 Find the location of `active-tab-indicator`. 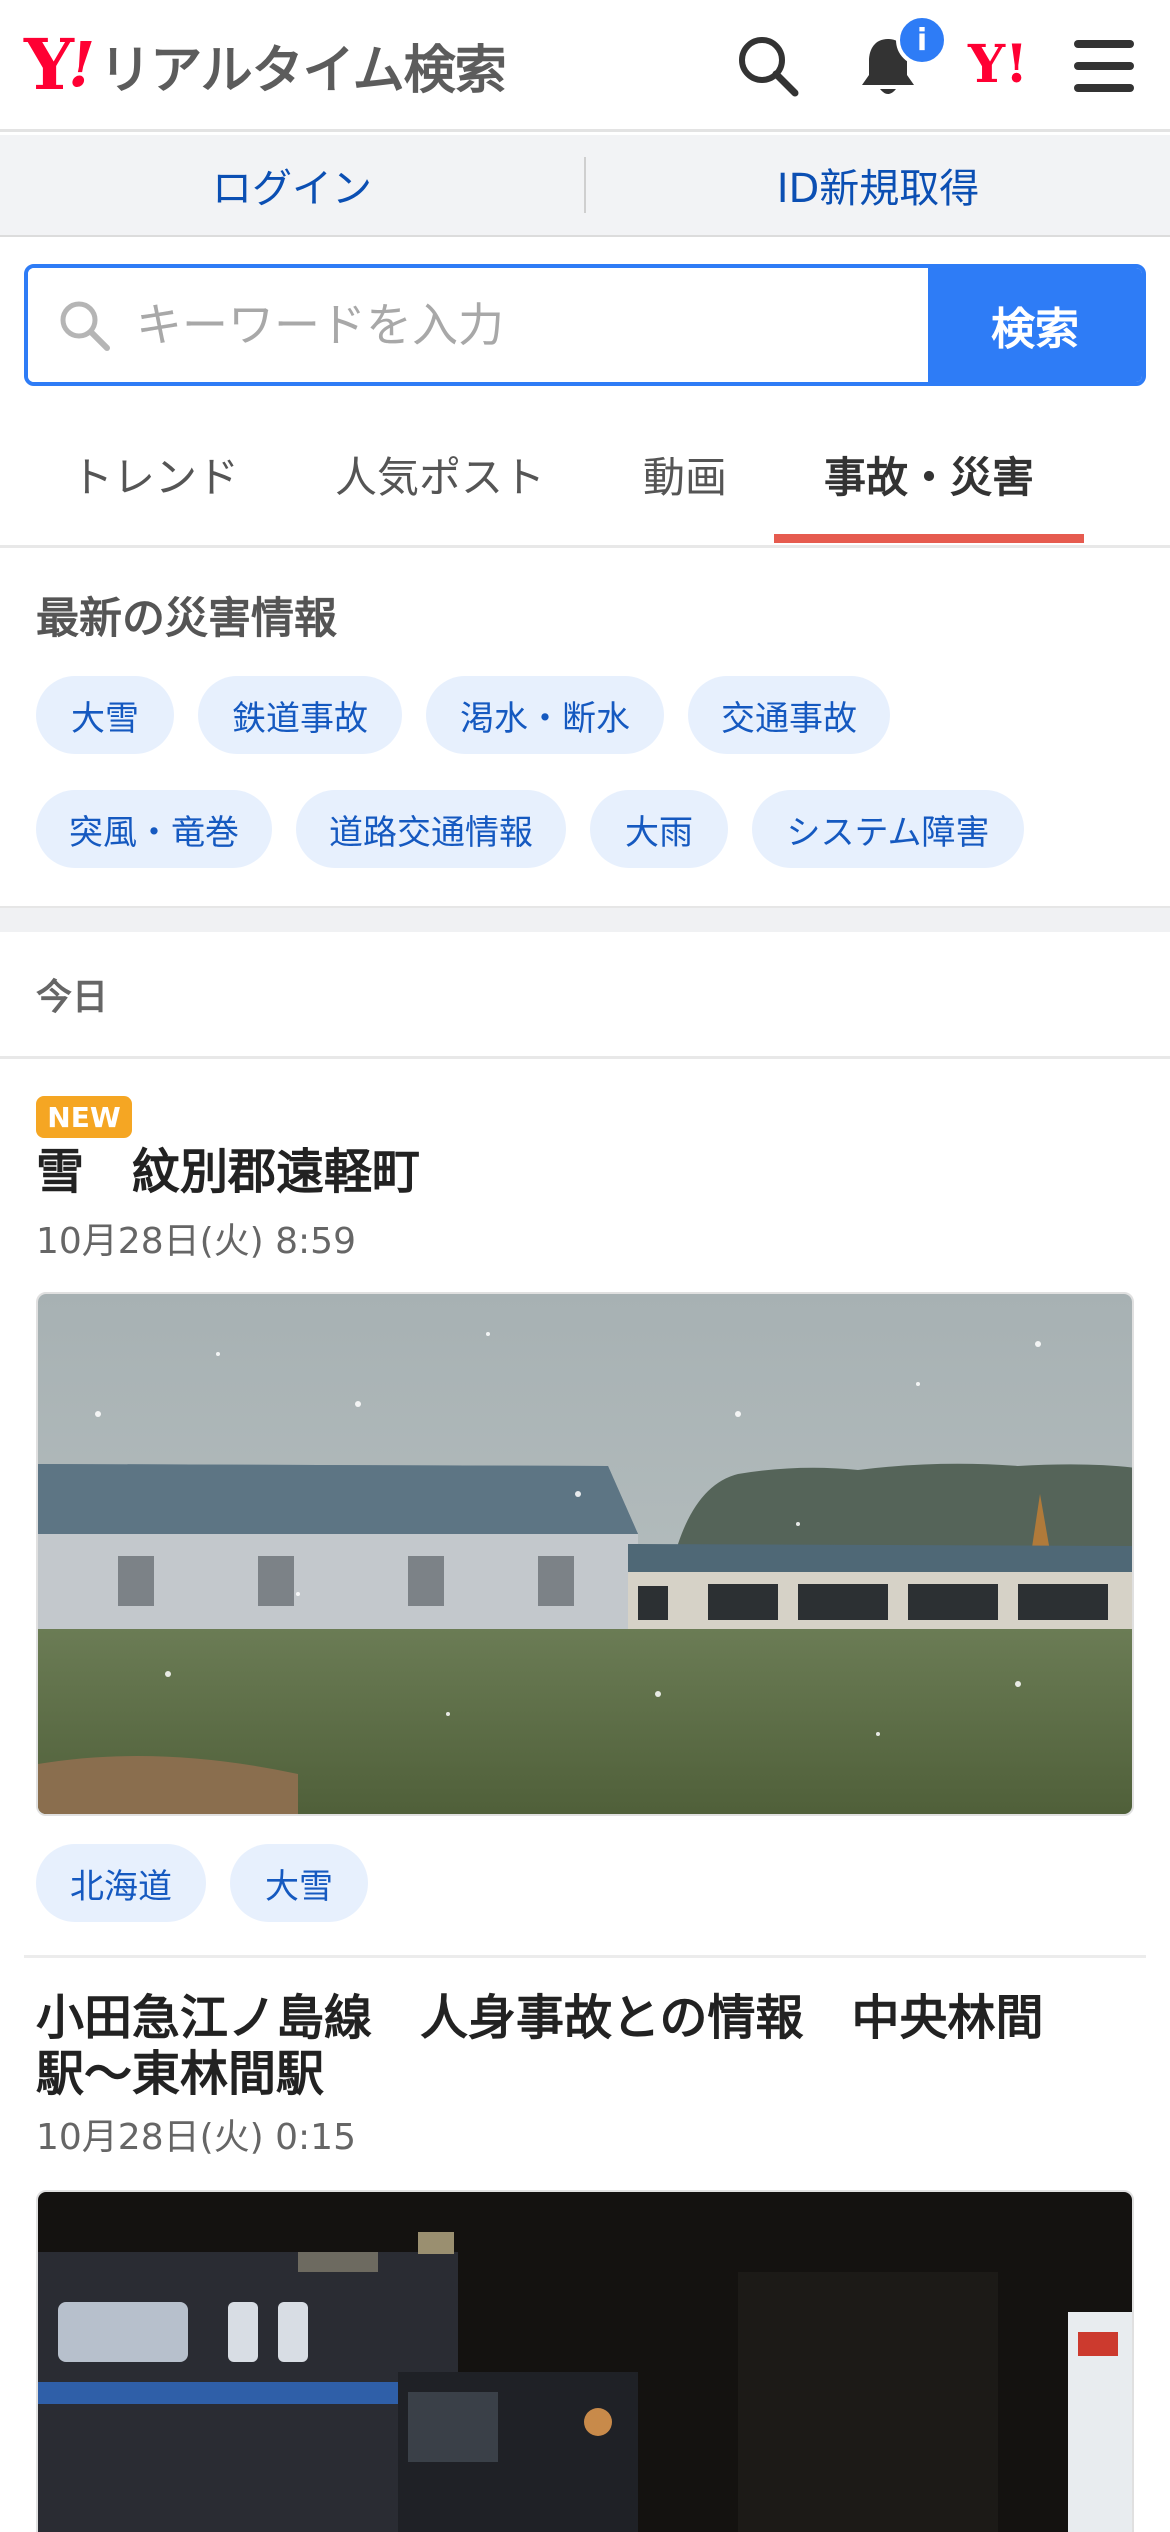

active-tab-indicator is located at coordinates (929, 538).